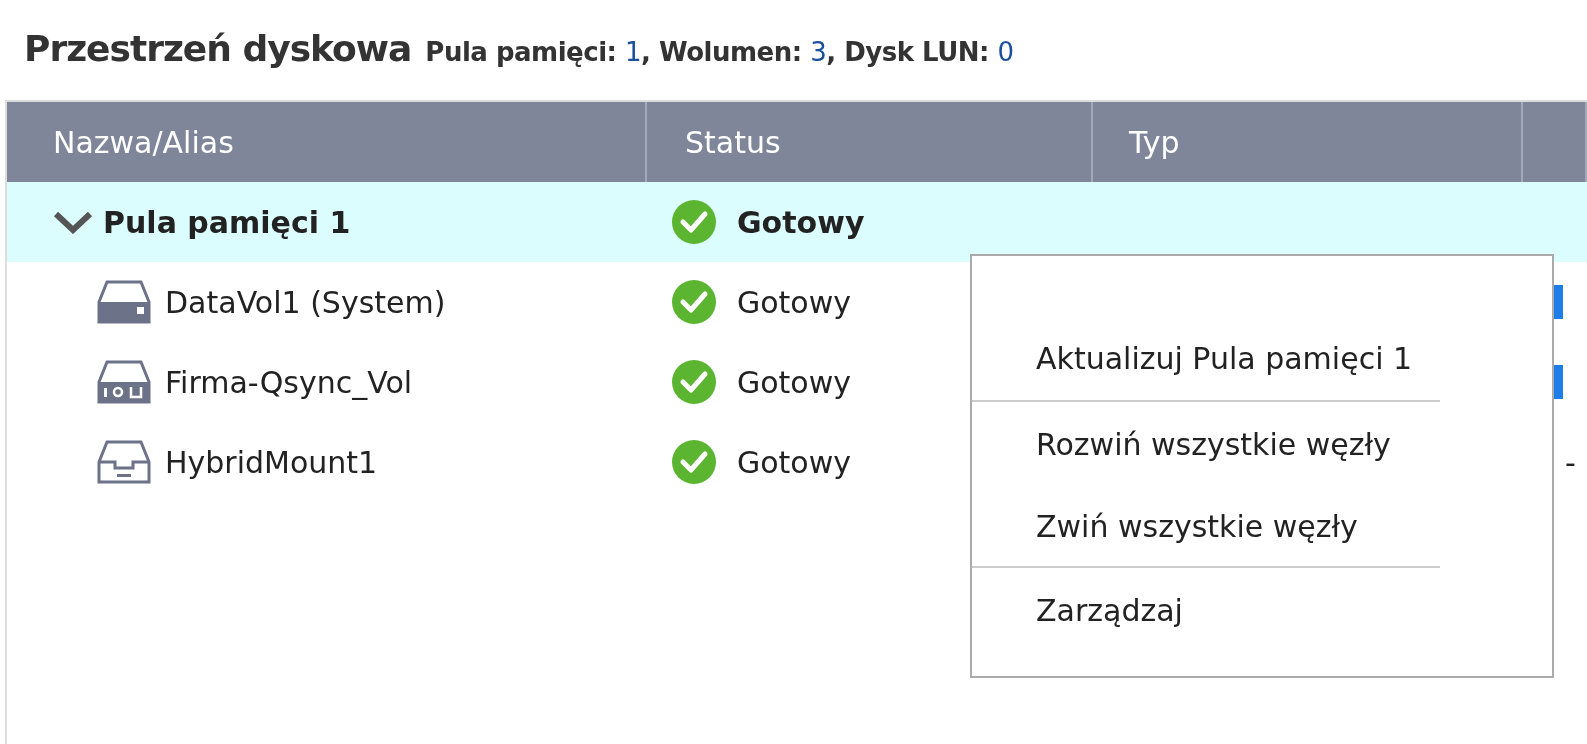  Describe the element at coordinates (271, 462) in the screenshot. I see `volume-name: HybridMount1` at that location.